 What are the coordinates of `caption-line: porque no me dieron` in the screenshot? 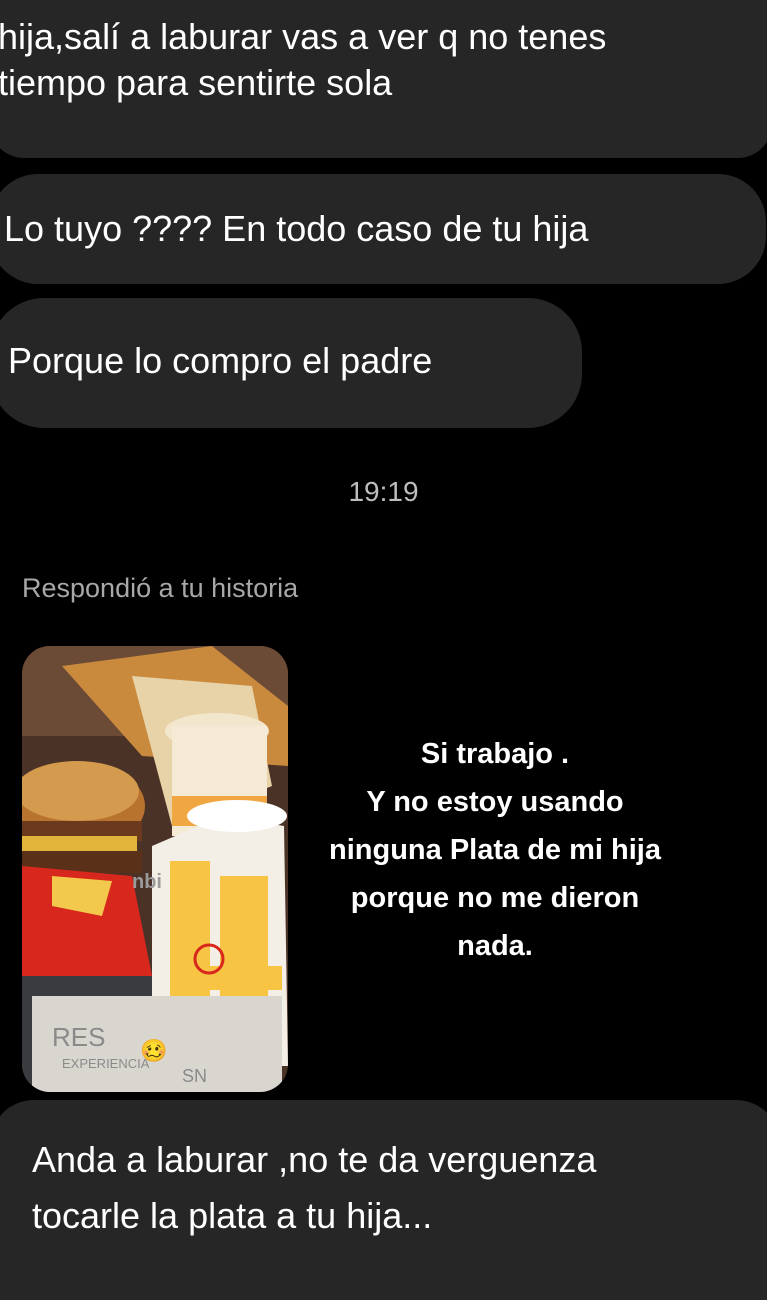 It's located at (495, 898).